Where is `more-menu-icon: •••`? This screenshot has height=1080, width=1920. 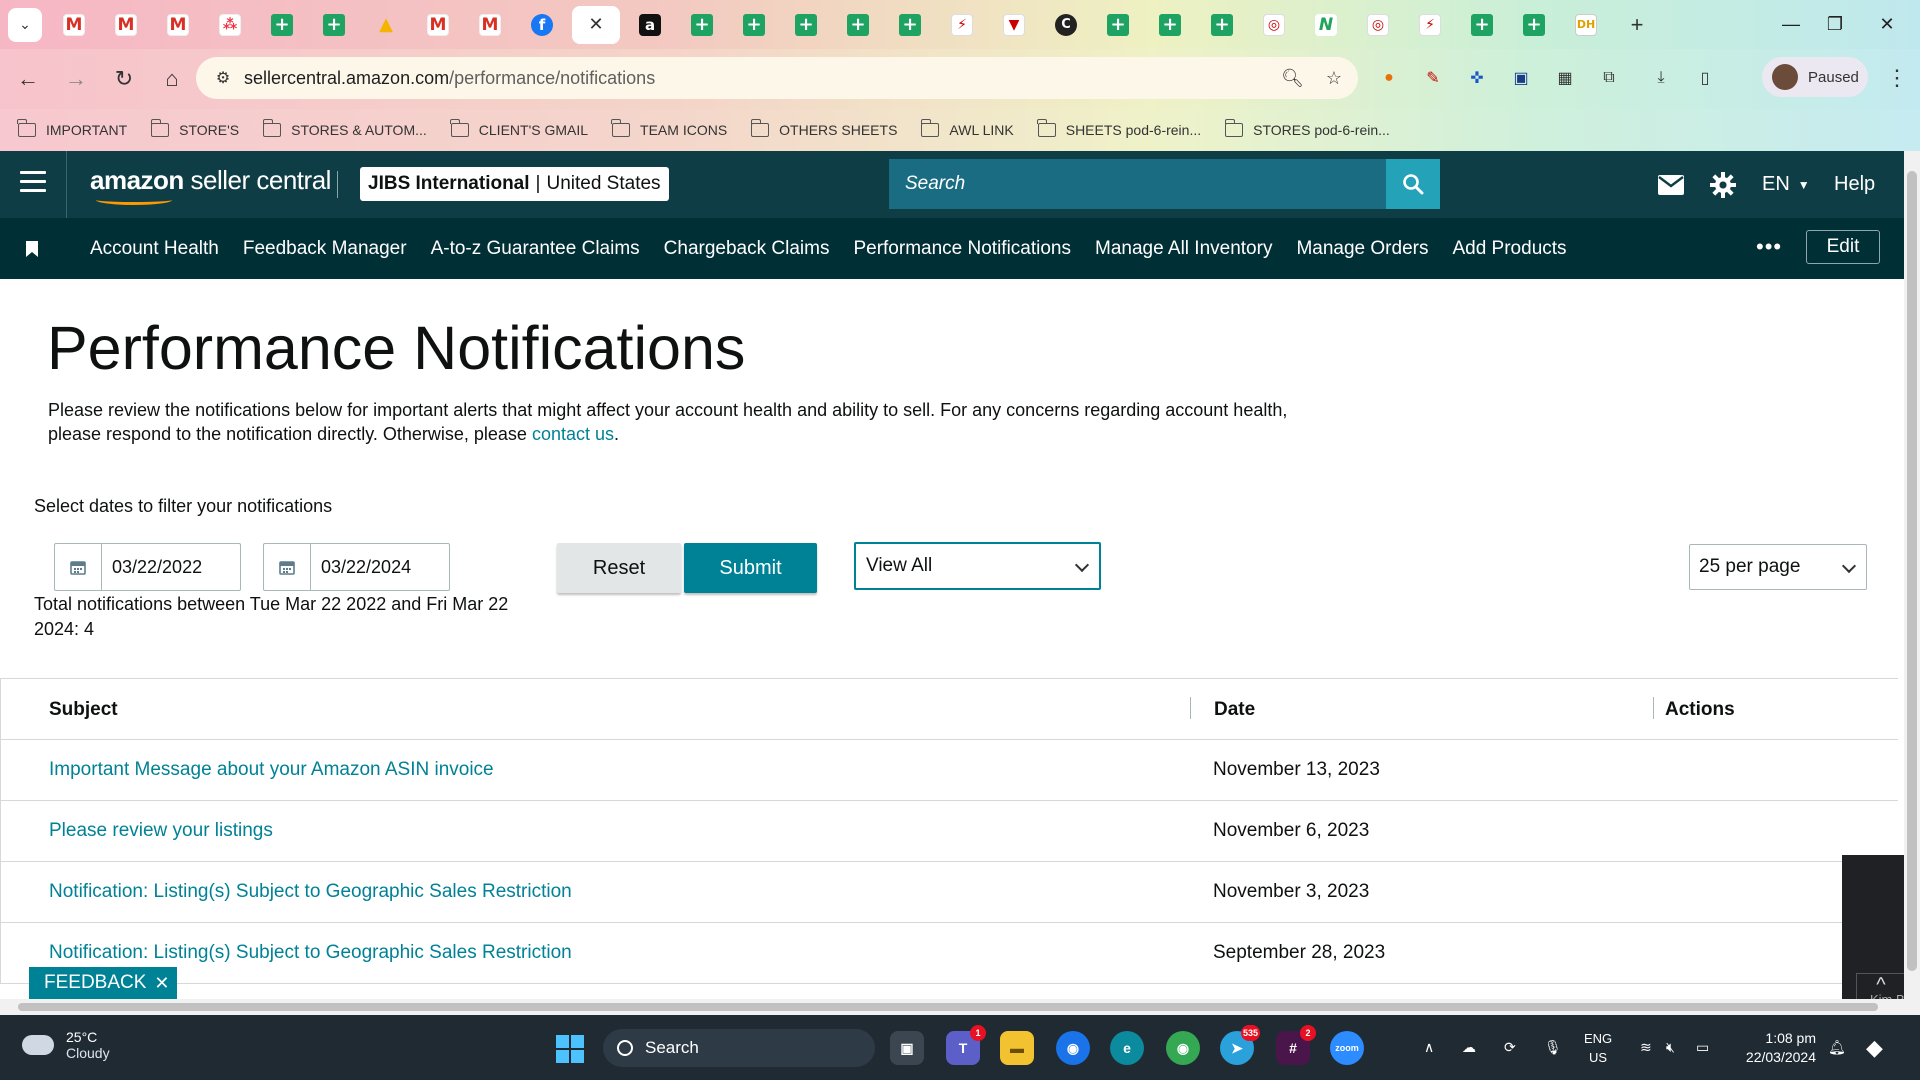 more-menu-icon: ••• is located at coordinates (1769, 247).